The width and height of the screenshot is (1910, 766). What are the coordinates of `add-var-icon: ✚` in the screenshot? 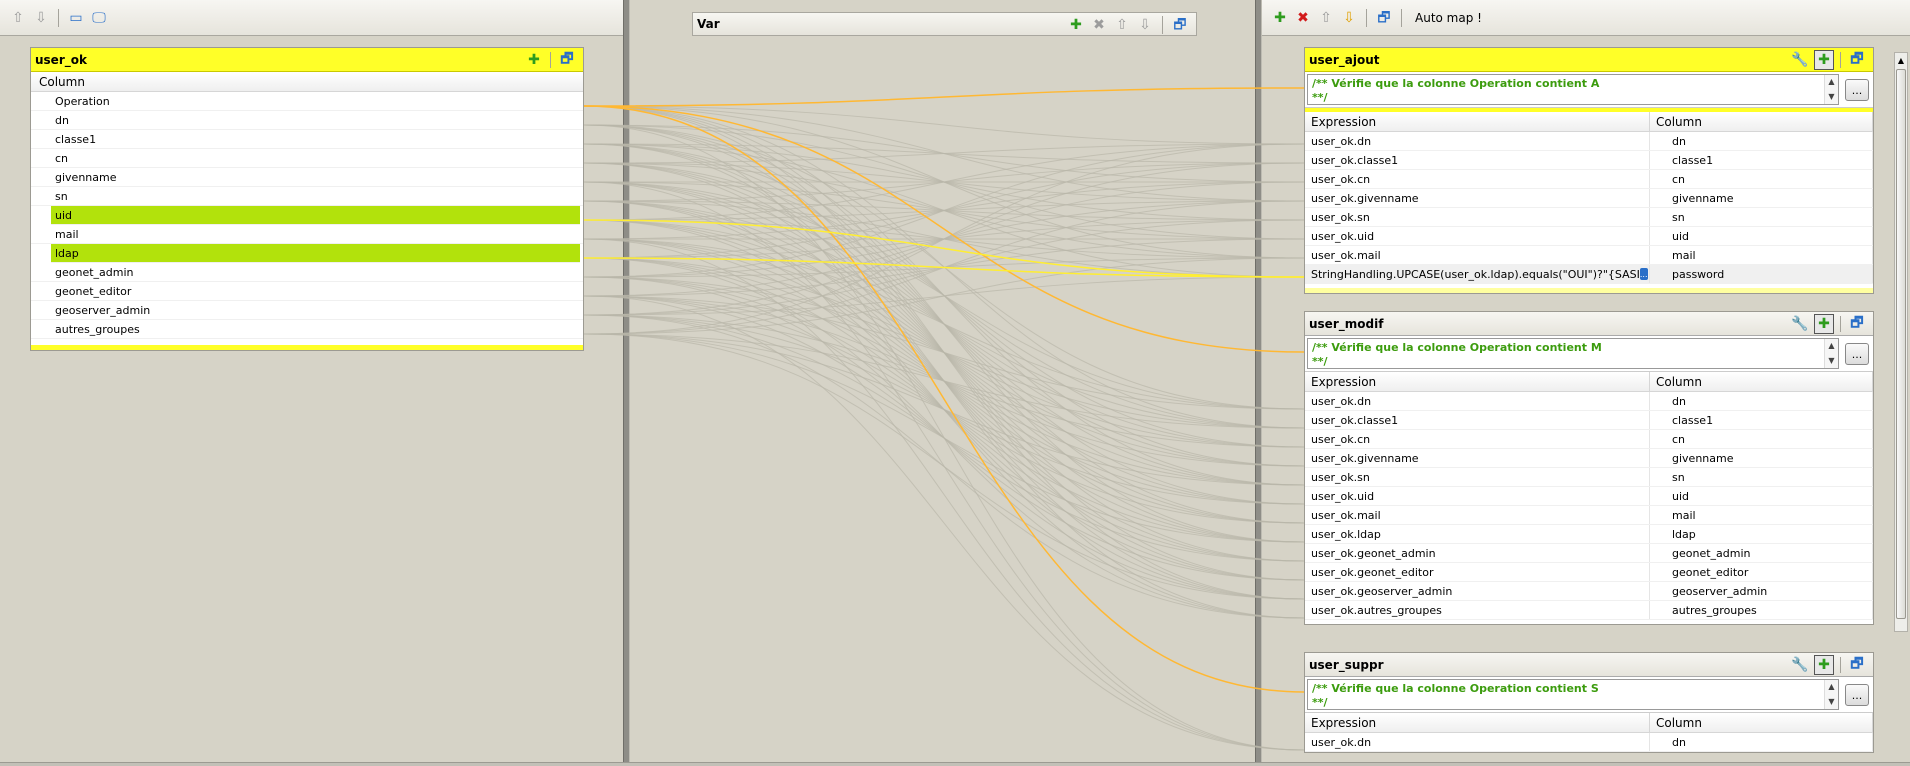 It's located at (1076, 25).